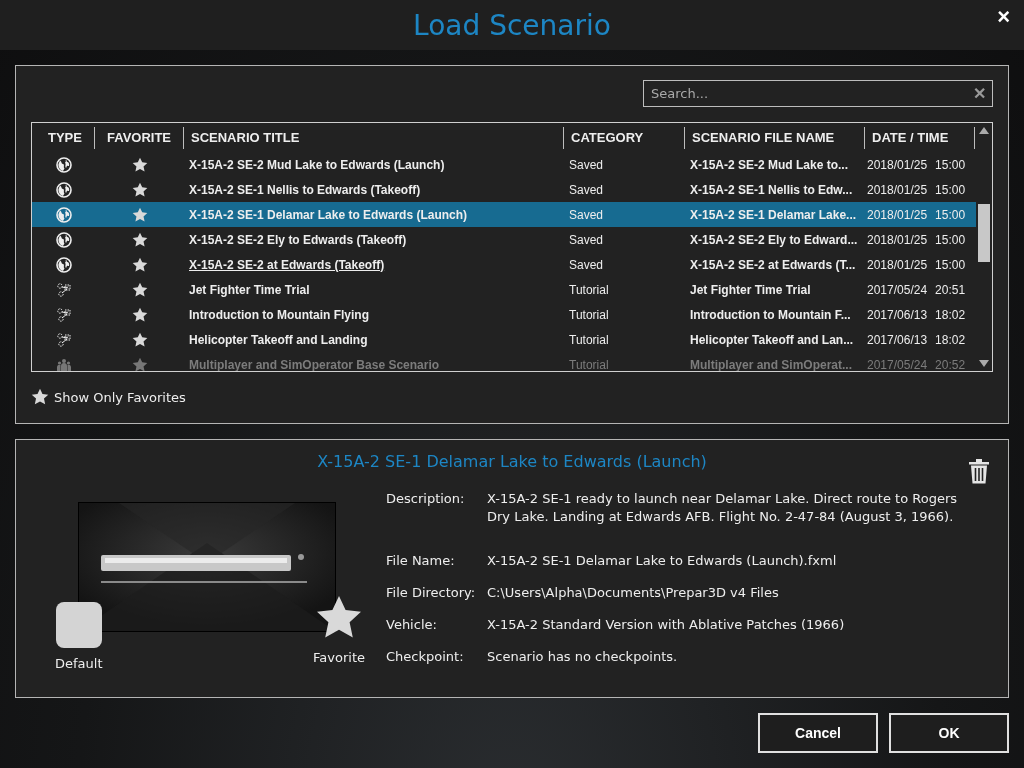 The width and height of the screenshot is (1024, 768). What do you see at coordinates (984, 364) in the screenshot?
I see `scroll-down-icon` at bounding box center [984, 364].